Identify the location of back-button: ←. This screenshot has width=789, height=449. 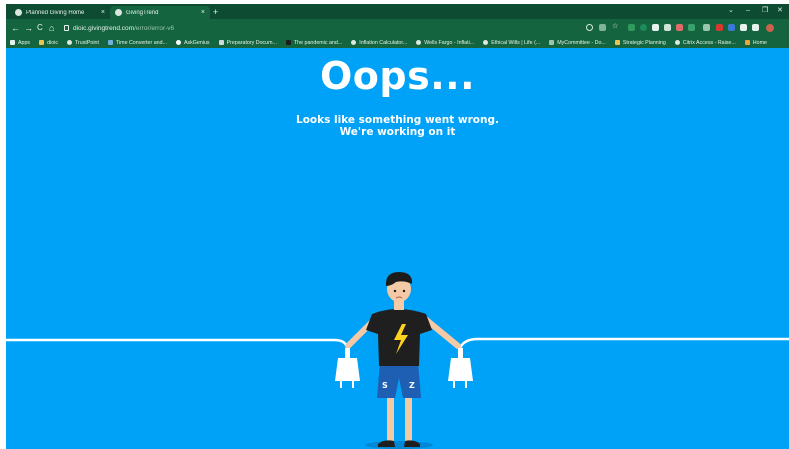
(15, 28).